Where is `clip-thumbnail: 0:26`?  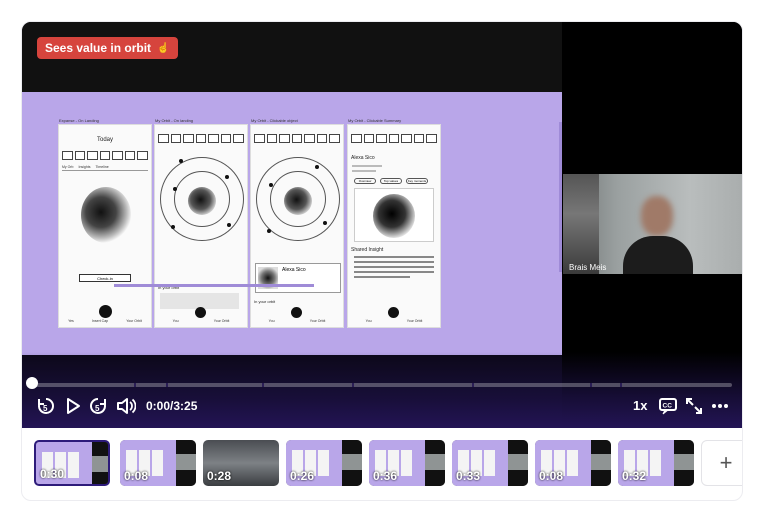
clip-thumbnail: 0:26 is located at coordinates (324, 463).